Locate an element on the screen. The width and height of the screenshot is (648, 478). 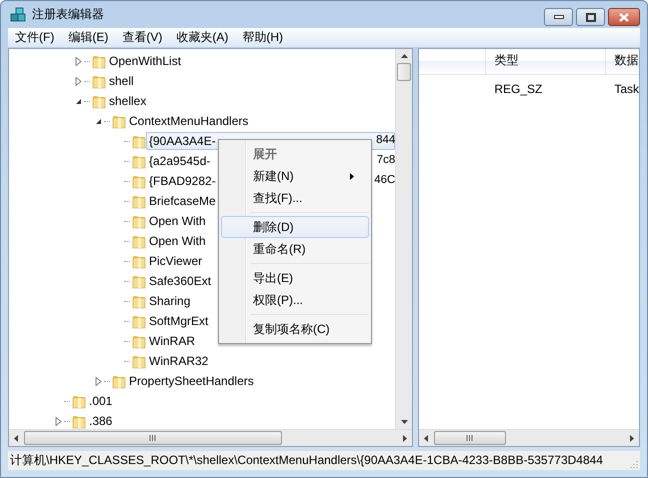
menu-bar-item: 收藏夹(A) is located at coordinates (202, 37).